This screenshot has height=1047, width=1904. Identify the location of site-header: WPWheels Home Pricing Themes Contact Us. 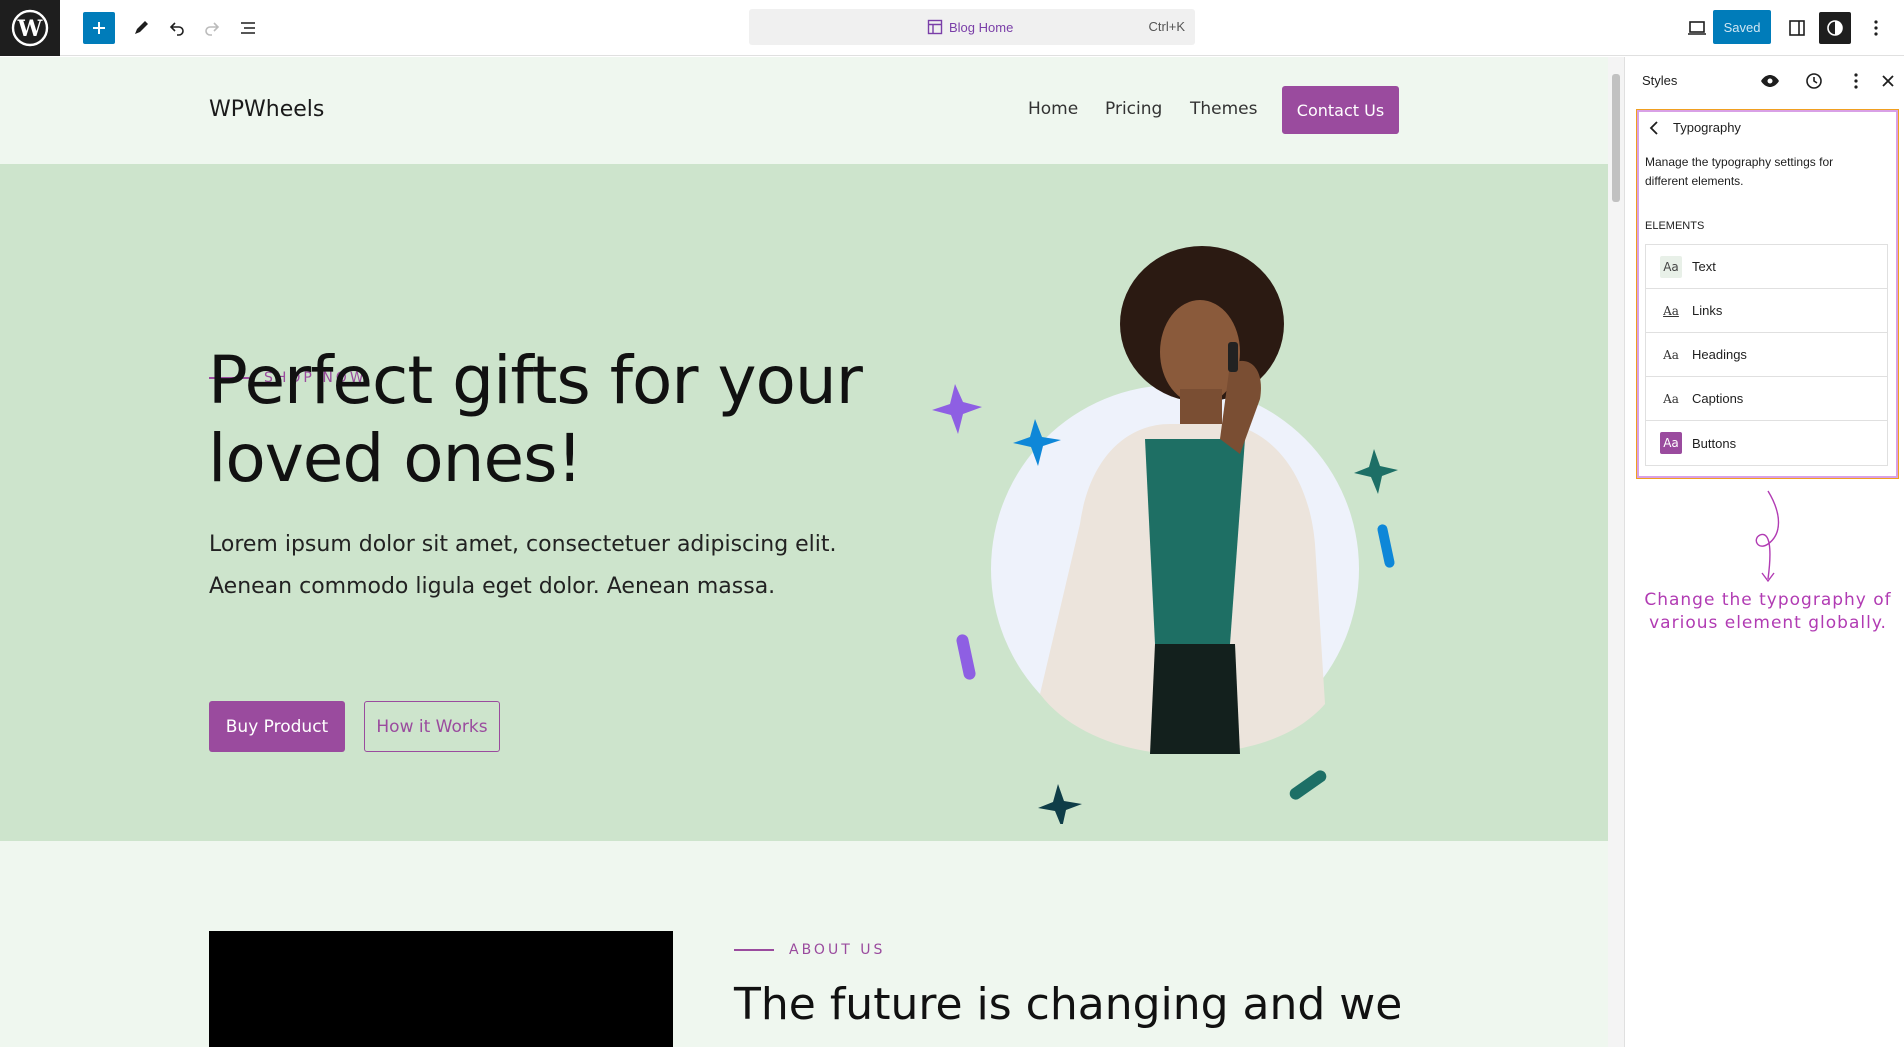
(804, 110).